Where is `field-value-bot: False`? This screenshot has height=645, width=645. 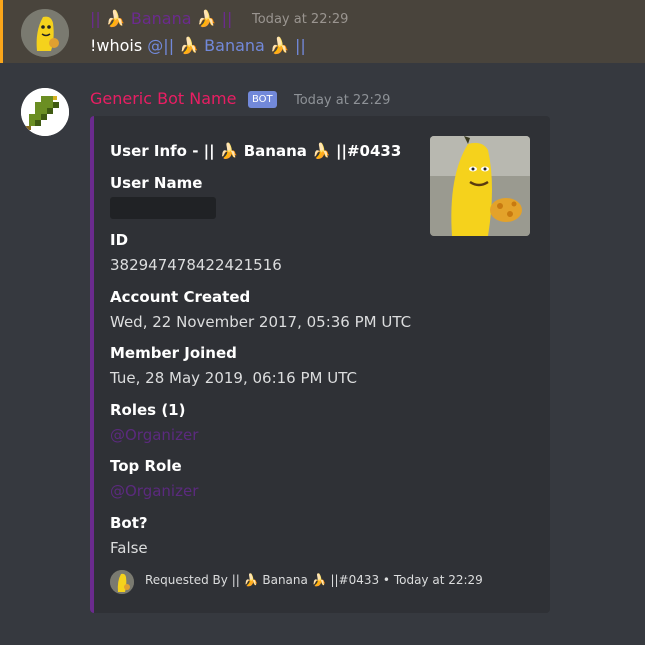 field-value-bot: False is located at coordinates (129, 548).